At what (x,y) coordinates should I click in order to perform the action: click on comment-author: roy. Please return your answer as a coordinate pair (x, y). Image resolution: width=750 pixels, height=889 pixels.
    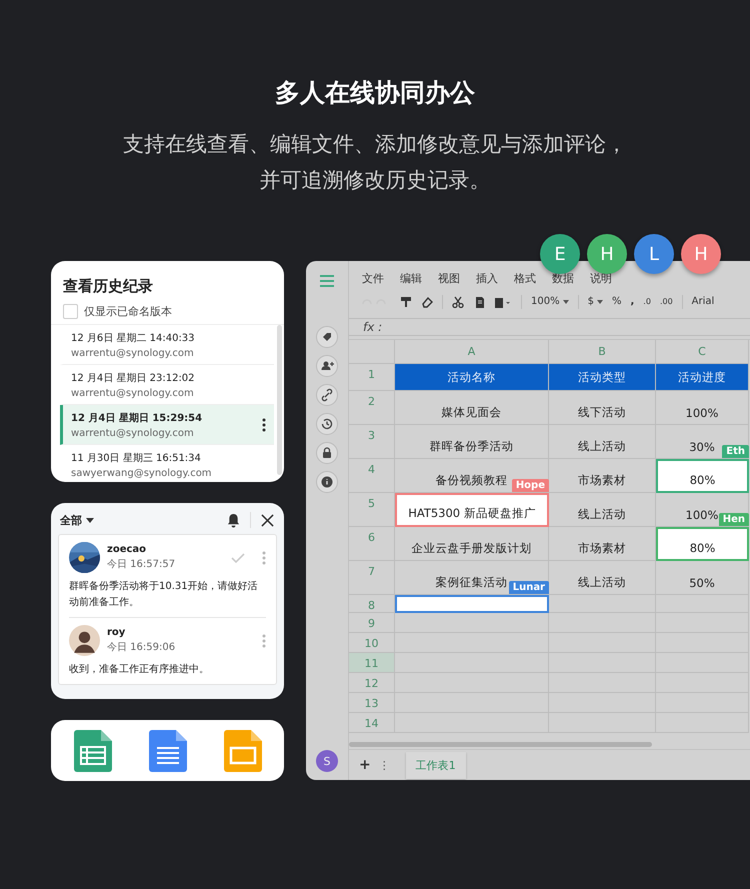
    Looking at the image, I should click on (116, 632).